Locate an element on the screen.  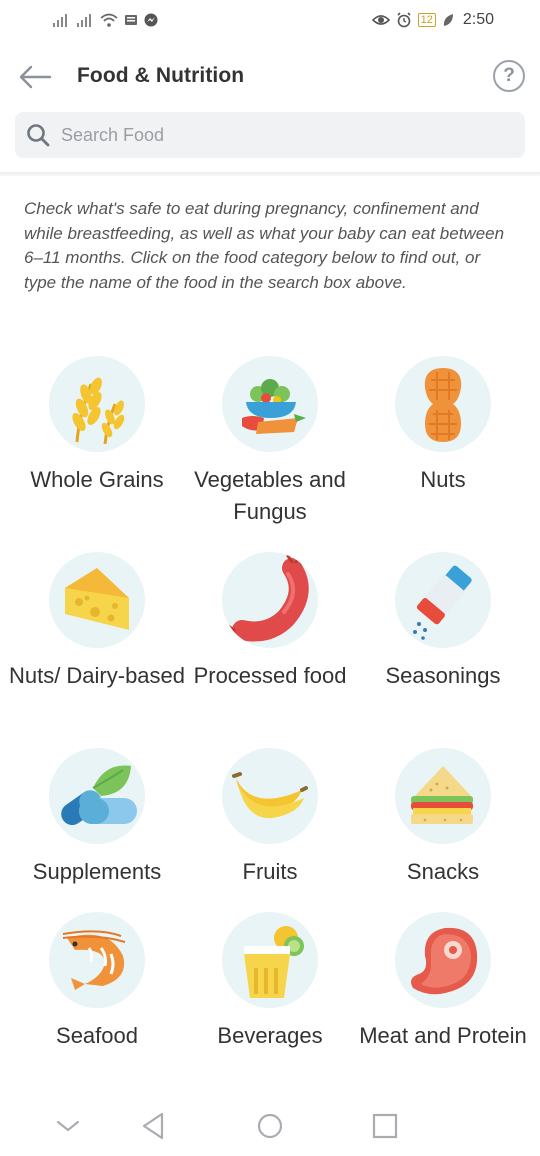
pill-leaf-icon is located at coordinates (99, 795).